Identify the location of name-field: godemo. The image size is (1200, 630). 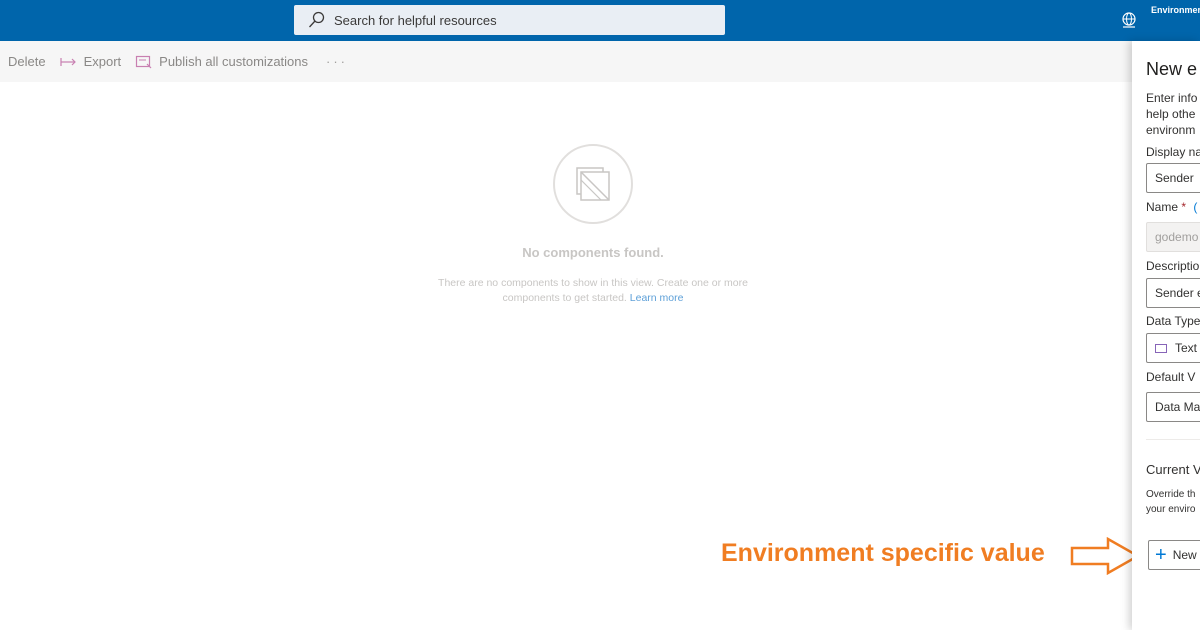
(1173, 237).